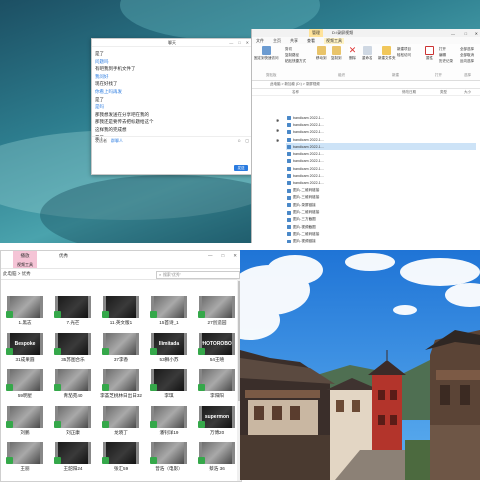 The width and height of the screenshot is (480, 482). What do you see at coordinates (169, 349) in the screenshot?
I see `video-tile: Ilimitada 53狮小苏` at bounding box center [169, 349].